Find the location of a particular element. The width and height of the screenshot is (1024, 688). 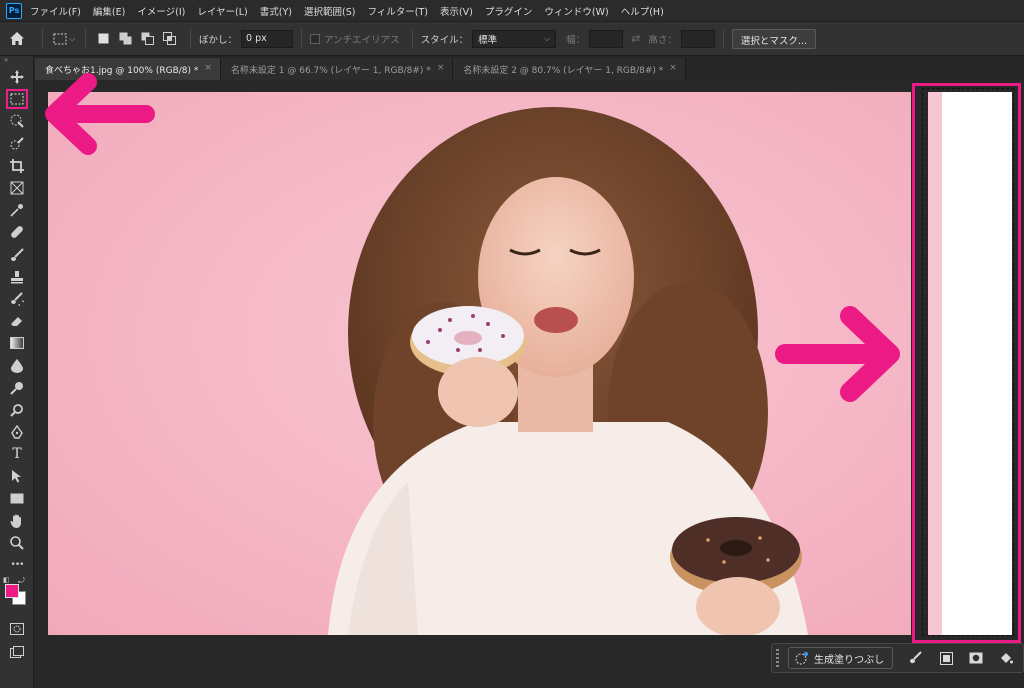

frame-icon is located at coordinates (17, 188).